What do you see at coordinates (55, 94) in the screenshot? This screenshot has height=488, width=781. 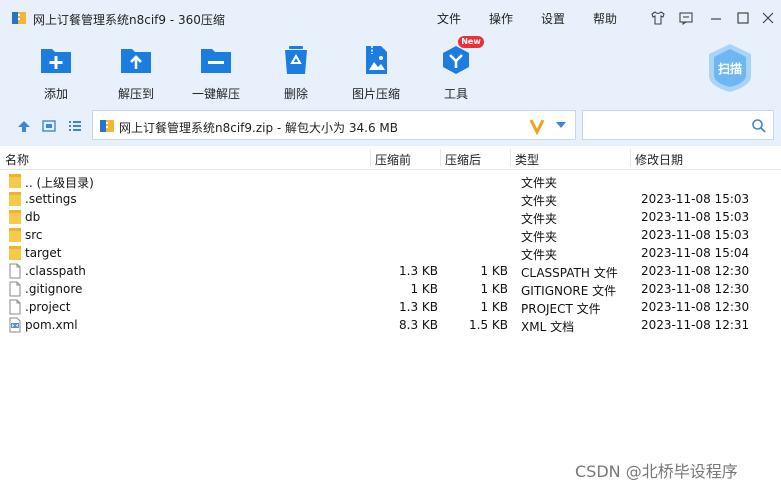 I see `add-label: 添加` at bounding box center [55, 94].